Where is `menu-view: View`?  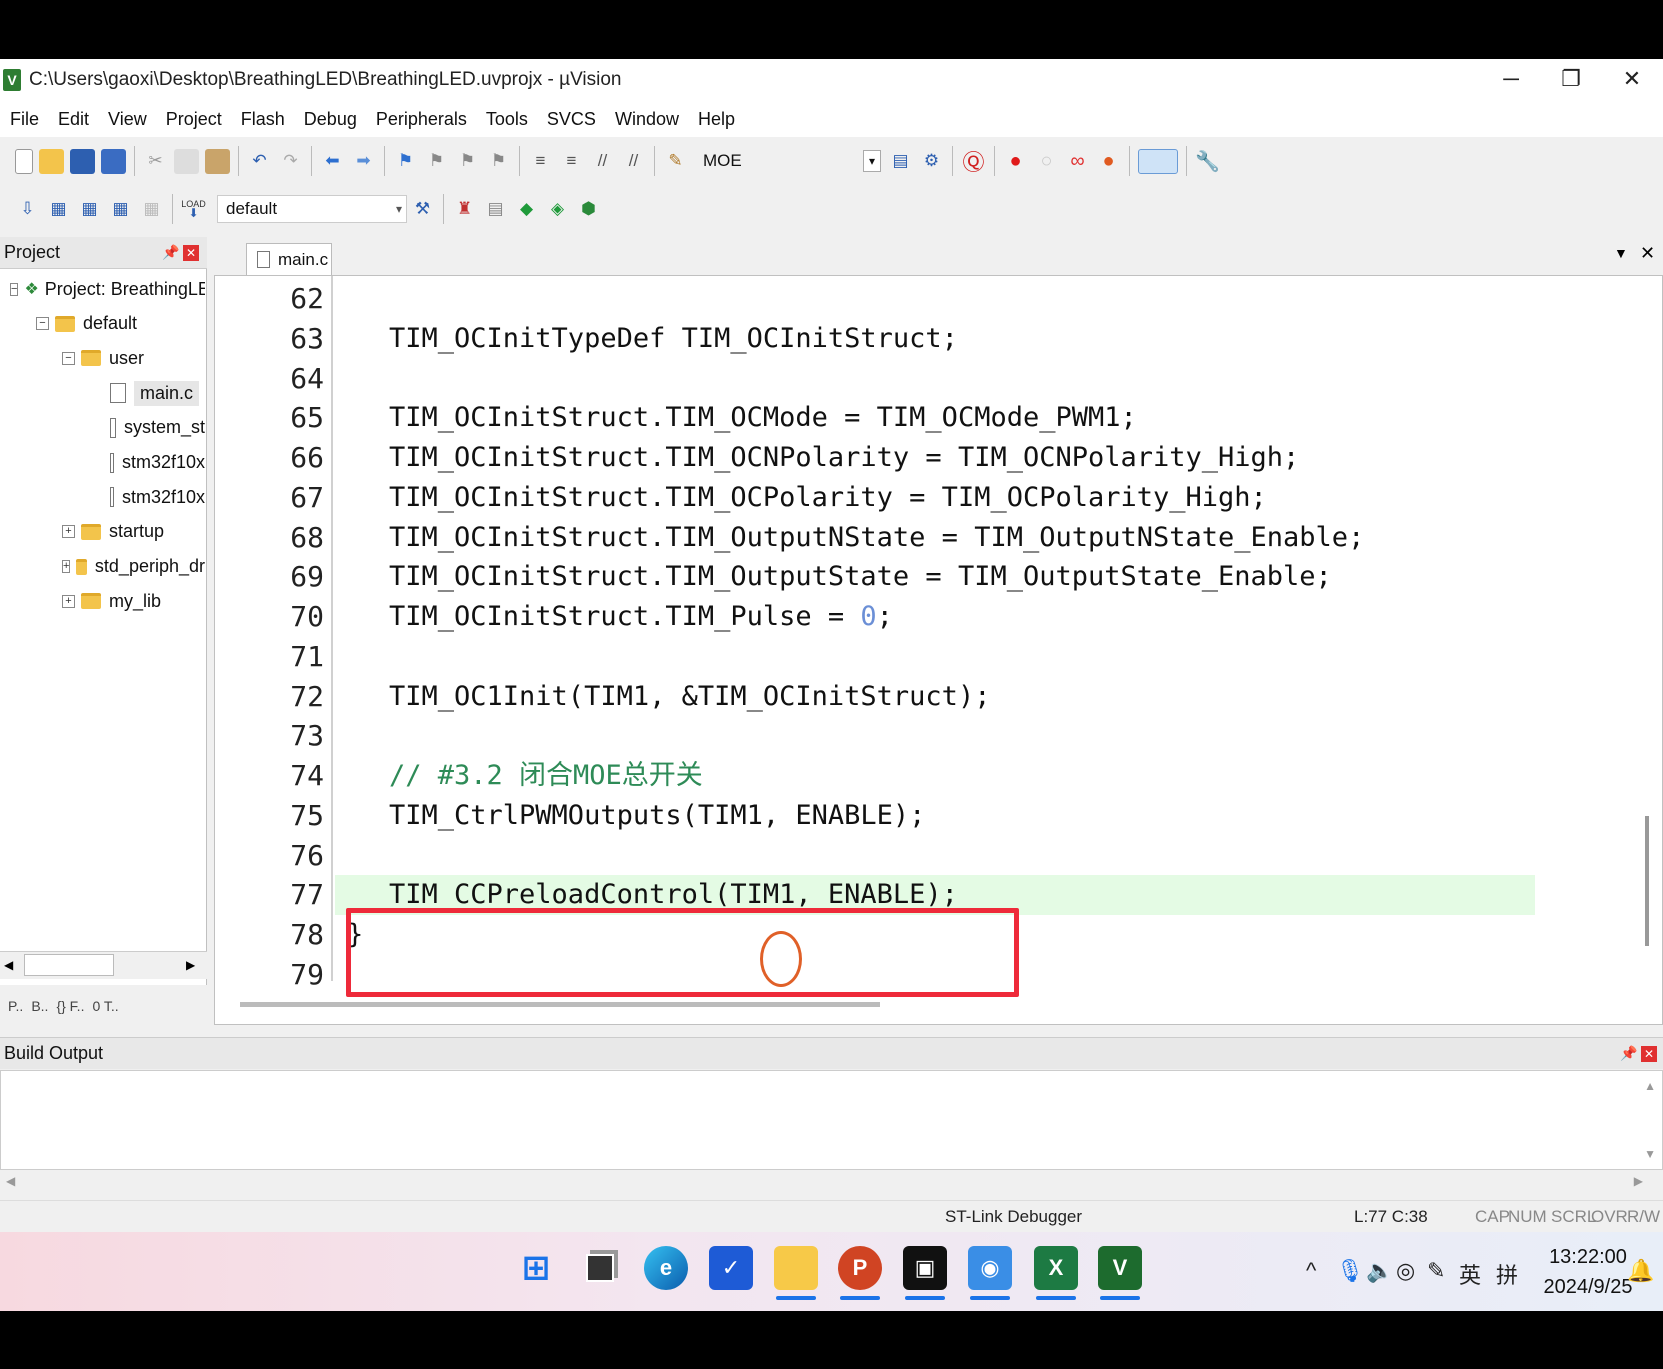
menu-view: View is located at coordinates (127, 119).